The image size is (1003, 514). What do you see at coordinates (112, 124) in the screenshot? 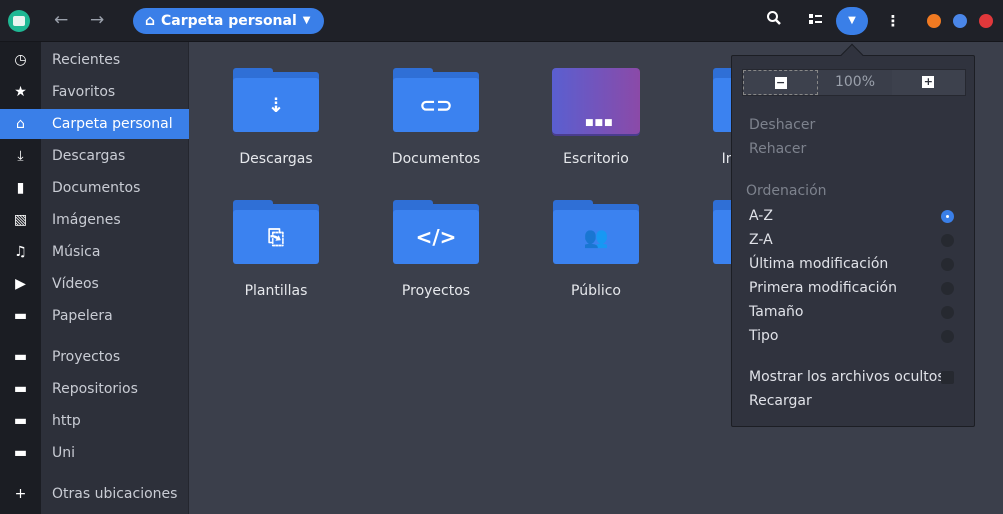
I see `sidebar-item-label: Carpeta personal` at bounding box center [112, 124].